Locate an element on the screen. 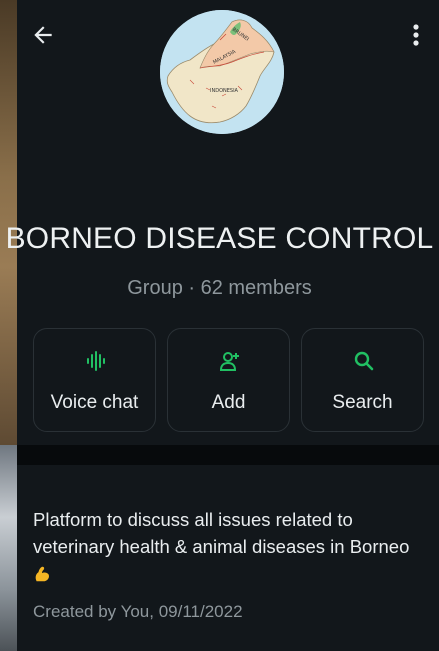 Image resolution: width=439 pixels, height=651 pixels. more-options-button is located at coordinates (416, 35).